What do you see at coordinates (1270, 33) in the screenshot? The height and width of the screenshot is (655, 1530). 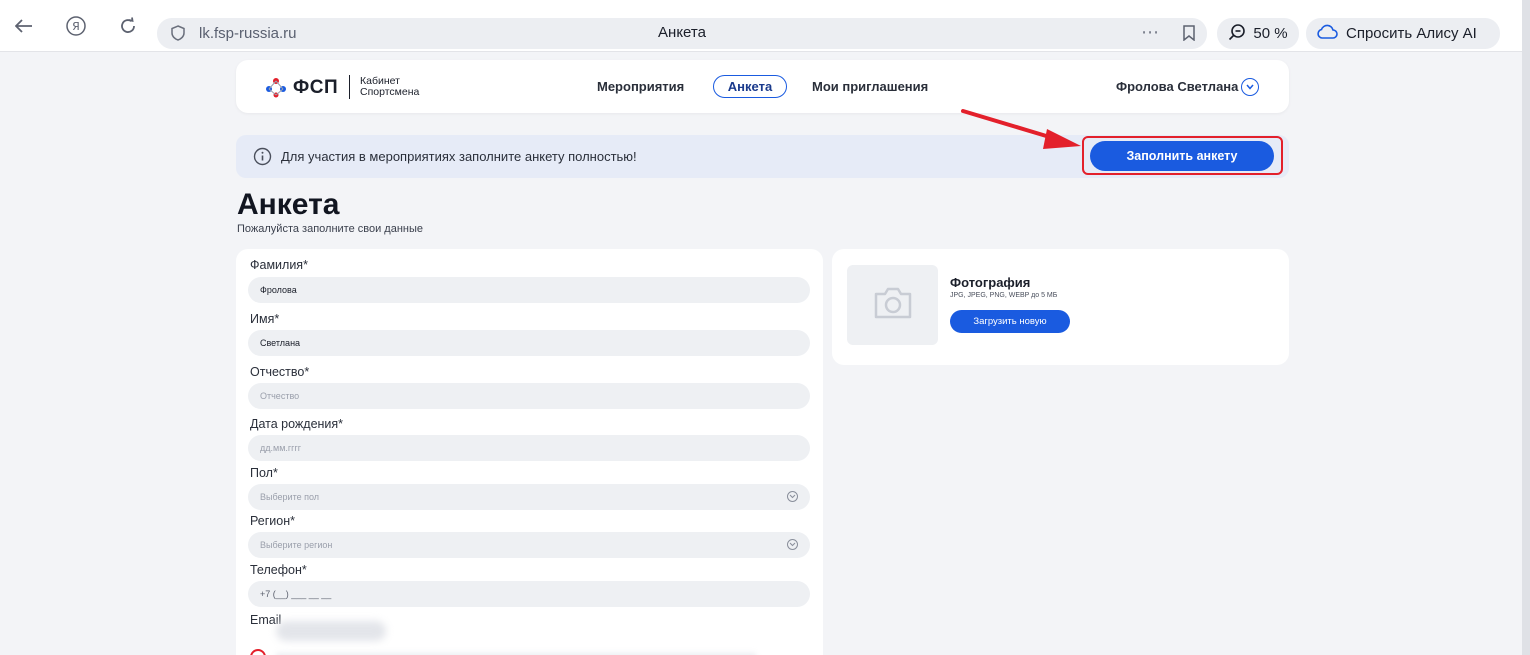 I see `zoom-level: 50 %` at bounding box center [1270, 33].